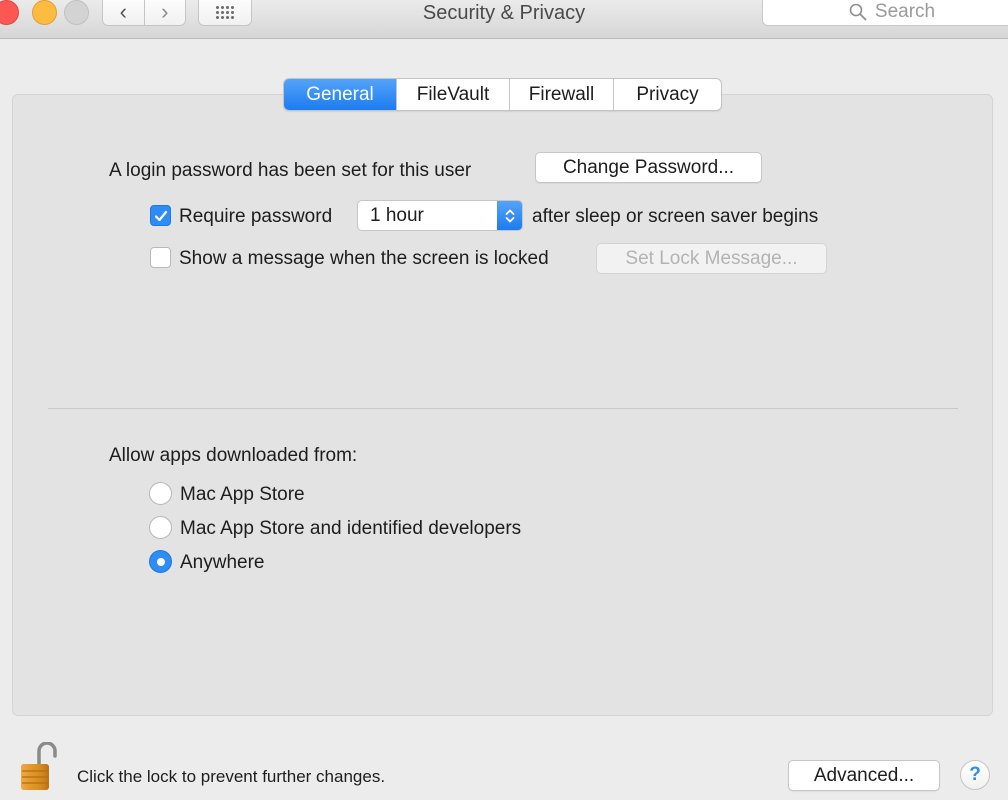  I want to click on tab-firewall: Firewall, so click(562, 94).